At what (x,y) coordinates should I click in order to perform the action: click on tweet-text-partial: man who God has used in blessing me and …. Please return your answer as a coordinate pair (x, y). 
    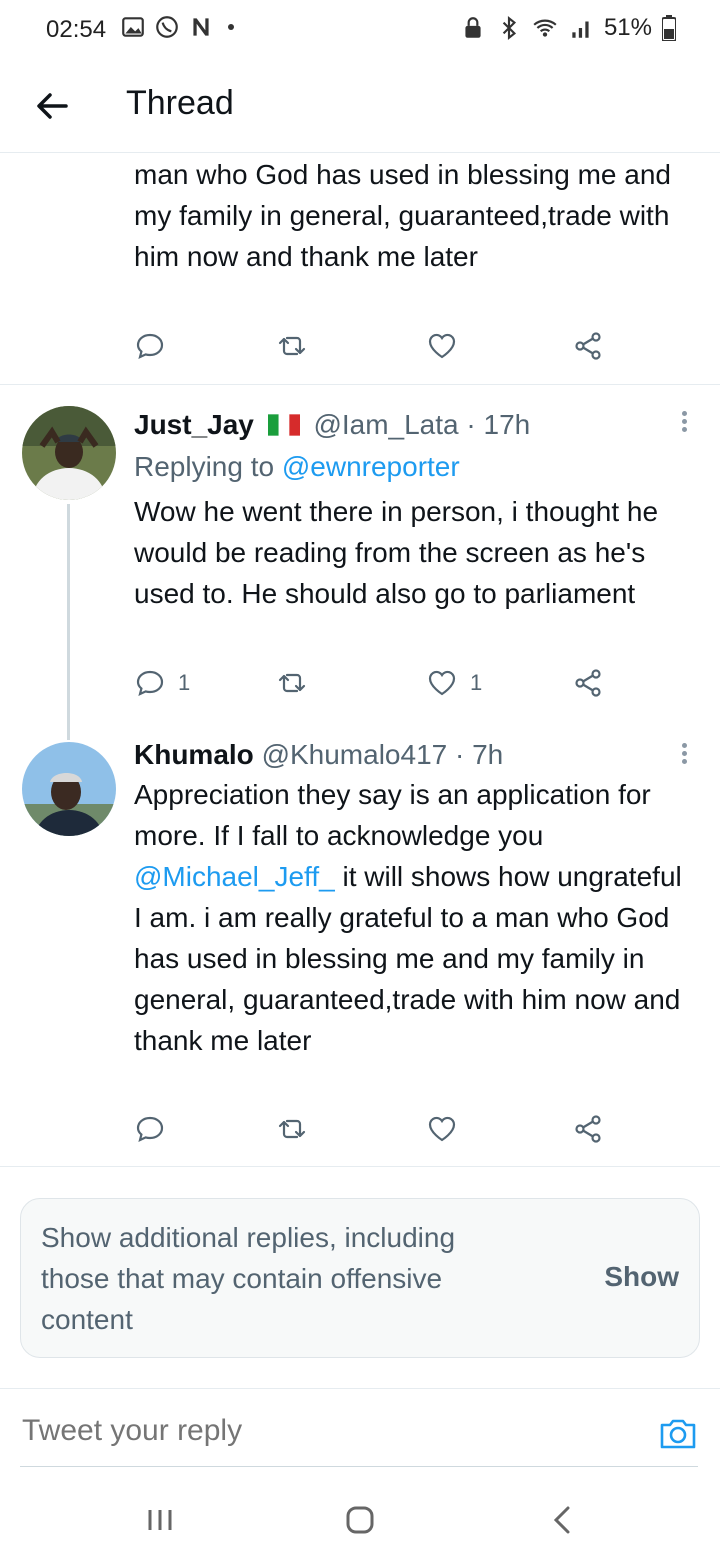
    Looking at the image, I should click on (402, 215).